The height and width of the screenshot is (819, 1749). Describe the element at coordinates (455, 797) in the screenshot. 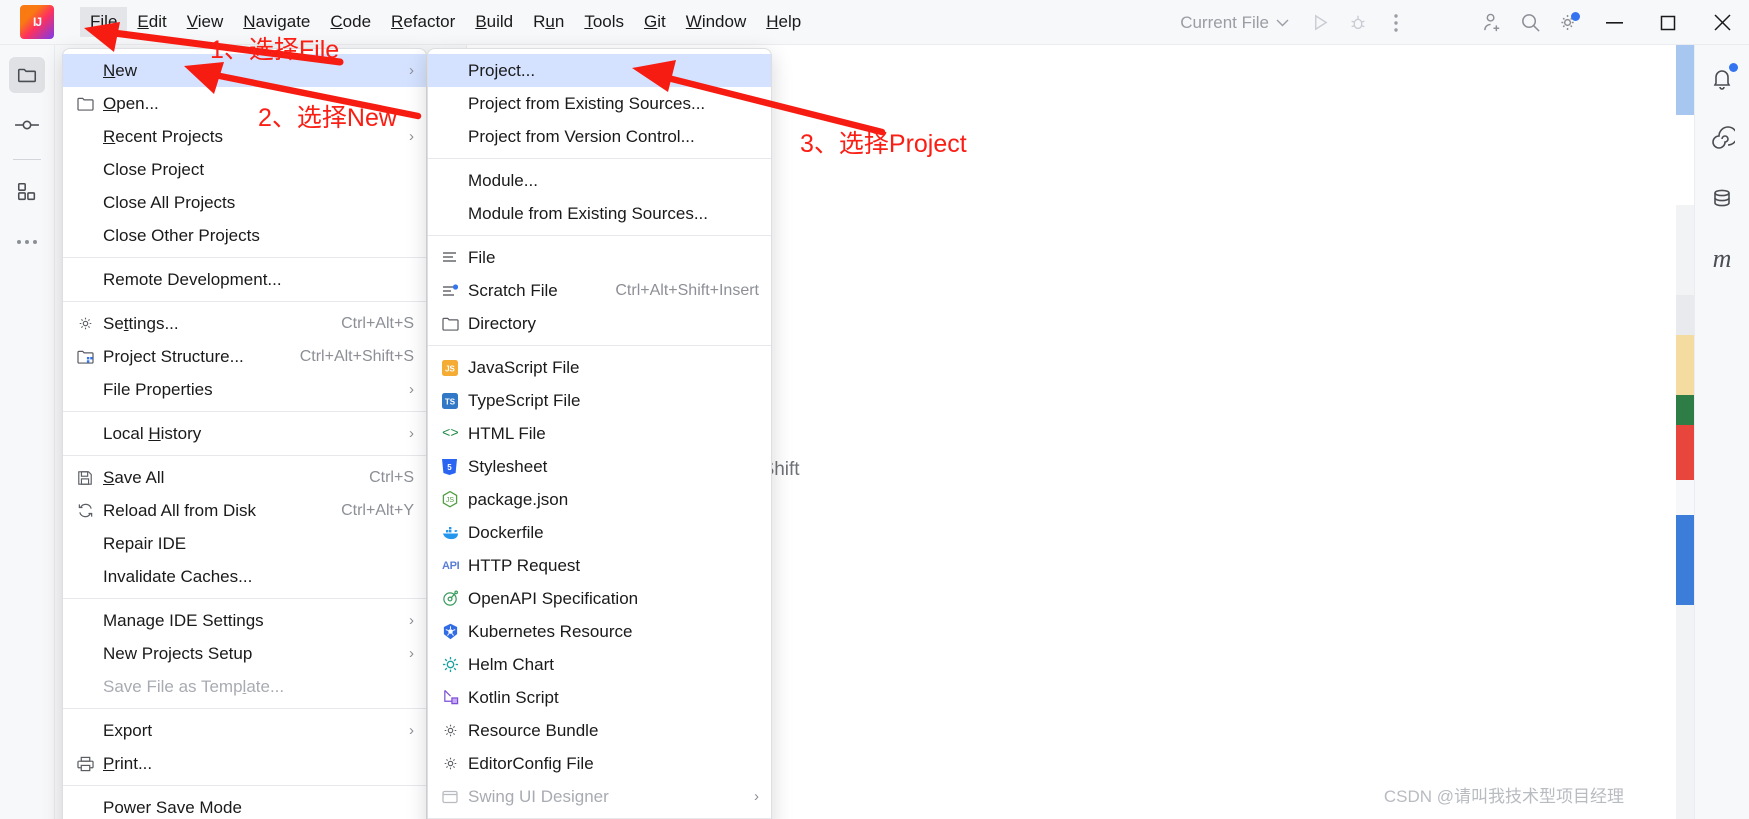

I see `swing-ui-icon` at that location.